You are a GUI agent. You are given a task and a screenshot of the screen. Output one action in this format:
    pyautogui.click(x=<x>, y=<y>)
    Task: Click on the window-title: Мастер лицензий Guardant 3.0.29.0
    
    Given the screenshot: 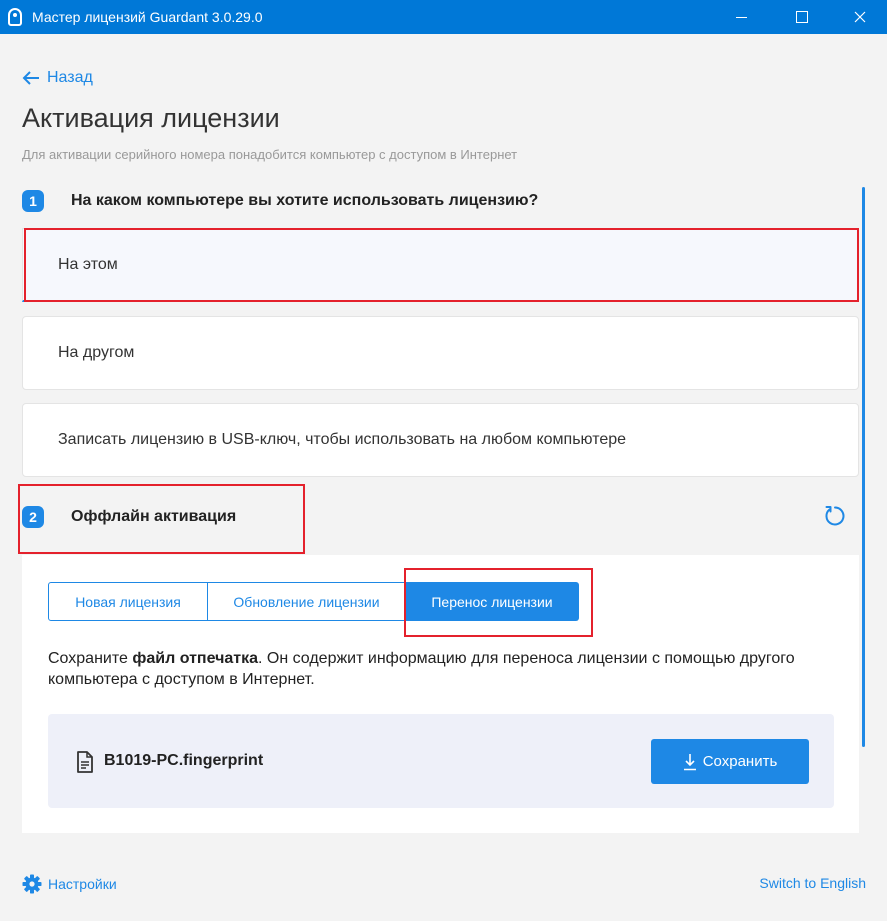 What is the action you would take?
    pyautogui.click(x=147, y=17)
    